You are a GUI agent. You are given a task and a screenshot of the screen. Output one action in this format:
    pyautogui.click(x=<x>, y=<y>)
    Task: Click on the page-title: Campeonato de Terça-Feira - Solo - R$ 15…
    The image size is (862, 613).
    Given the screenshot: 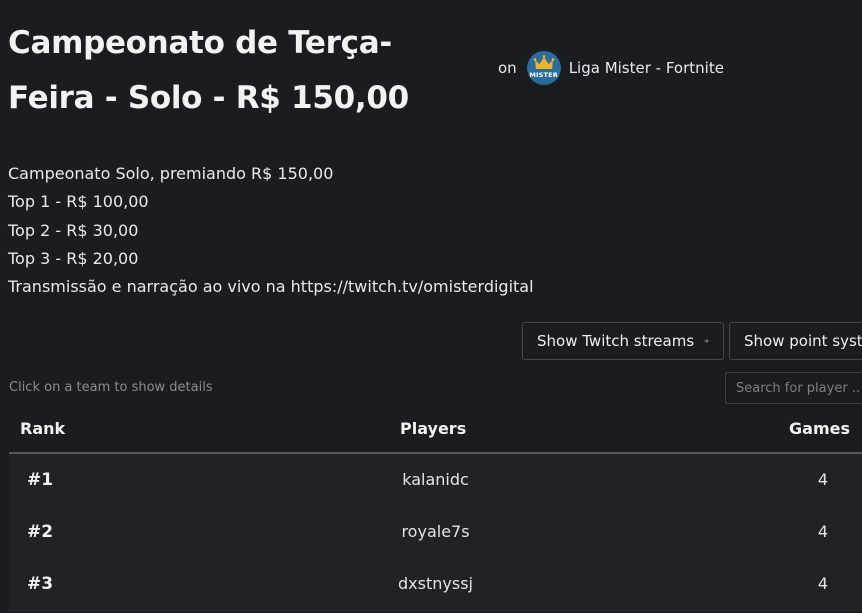 What is the action you would take?
    pyautogui.click(x=208, y=70)
    